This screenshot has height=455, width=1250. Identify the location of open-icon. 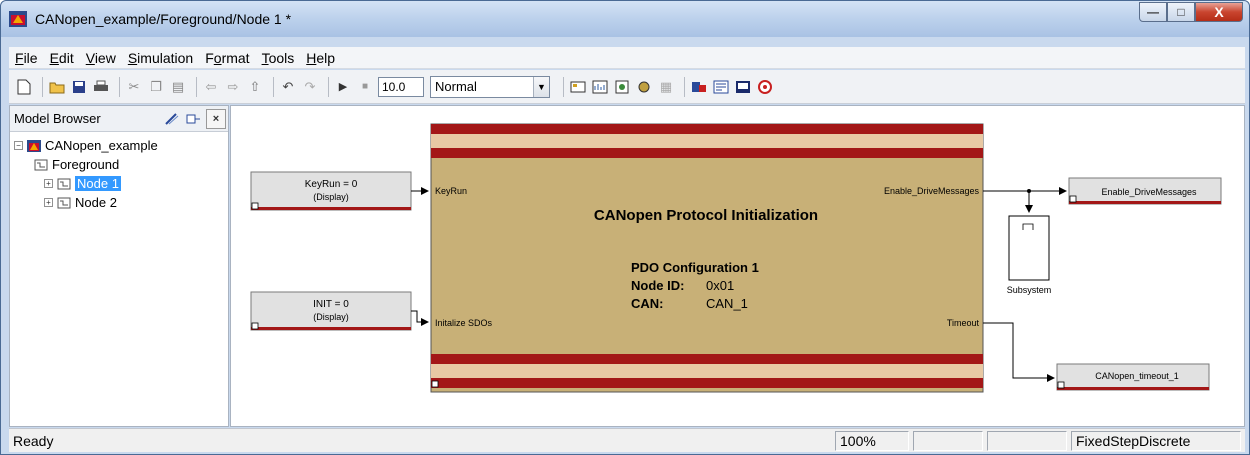
(57, 87).